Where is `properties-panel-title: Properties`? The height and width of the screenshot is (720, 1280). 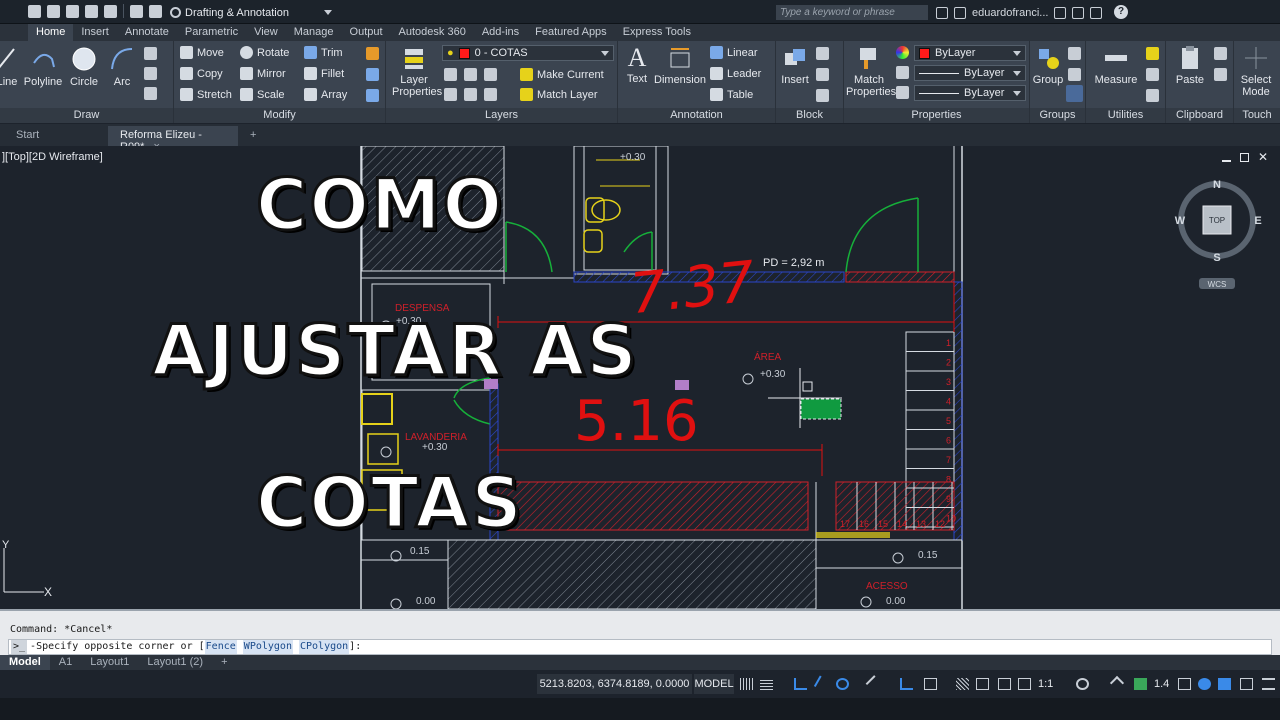 properties-panel-title: Properties is located at coordinates (936, 115).